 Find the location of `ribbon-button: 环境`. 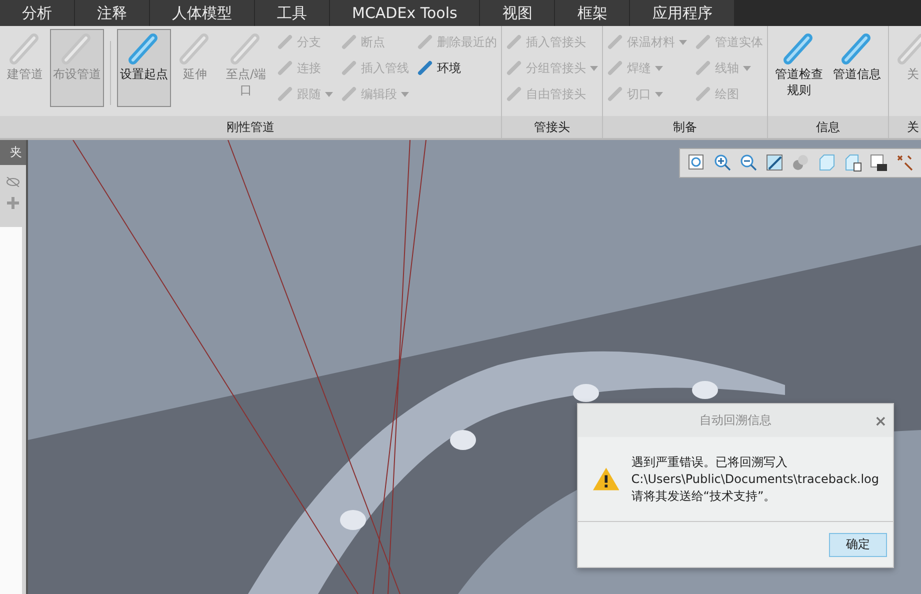

ribbon-button: 环境 is located at coordinates (457, 68).